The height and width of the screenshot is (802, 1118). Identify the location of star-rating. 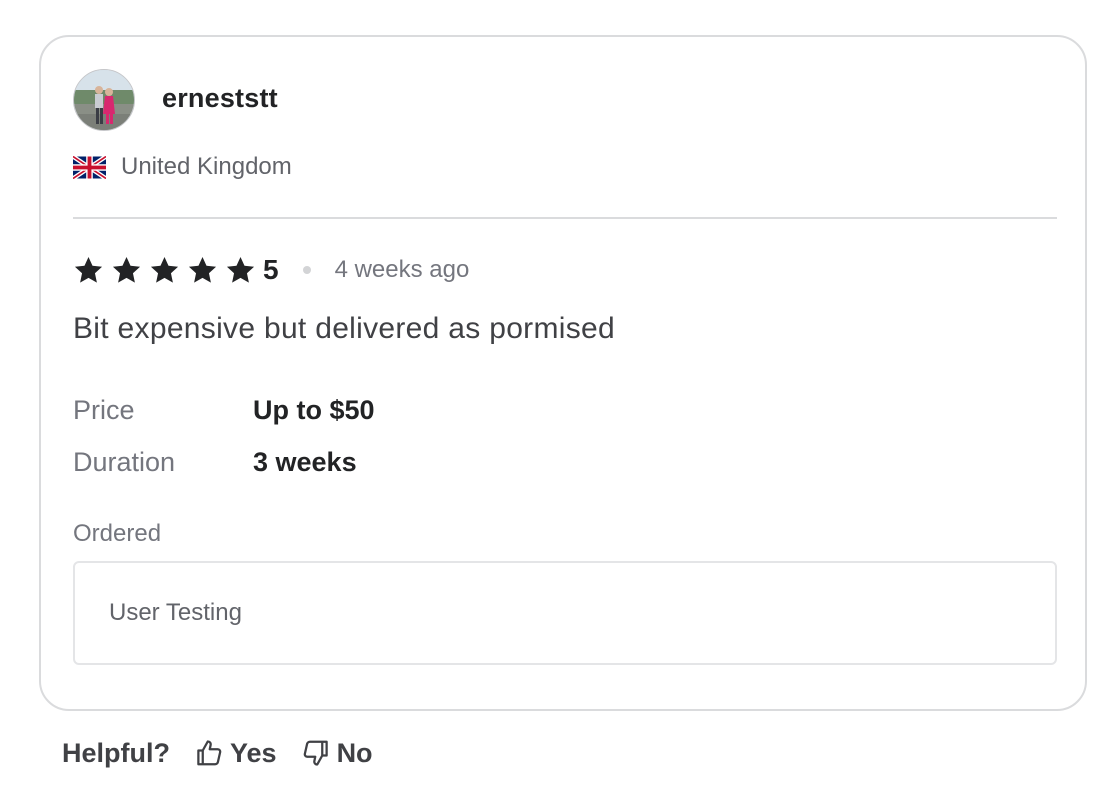
(168, 270).